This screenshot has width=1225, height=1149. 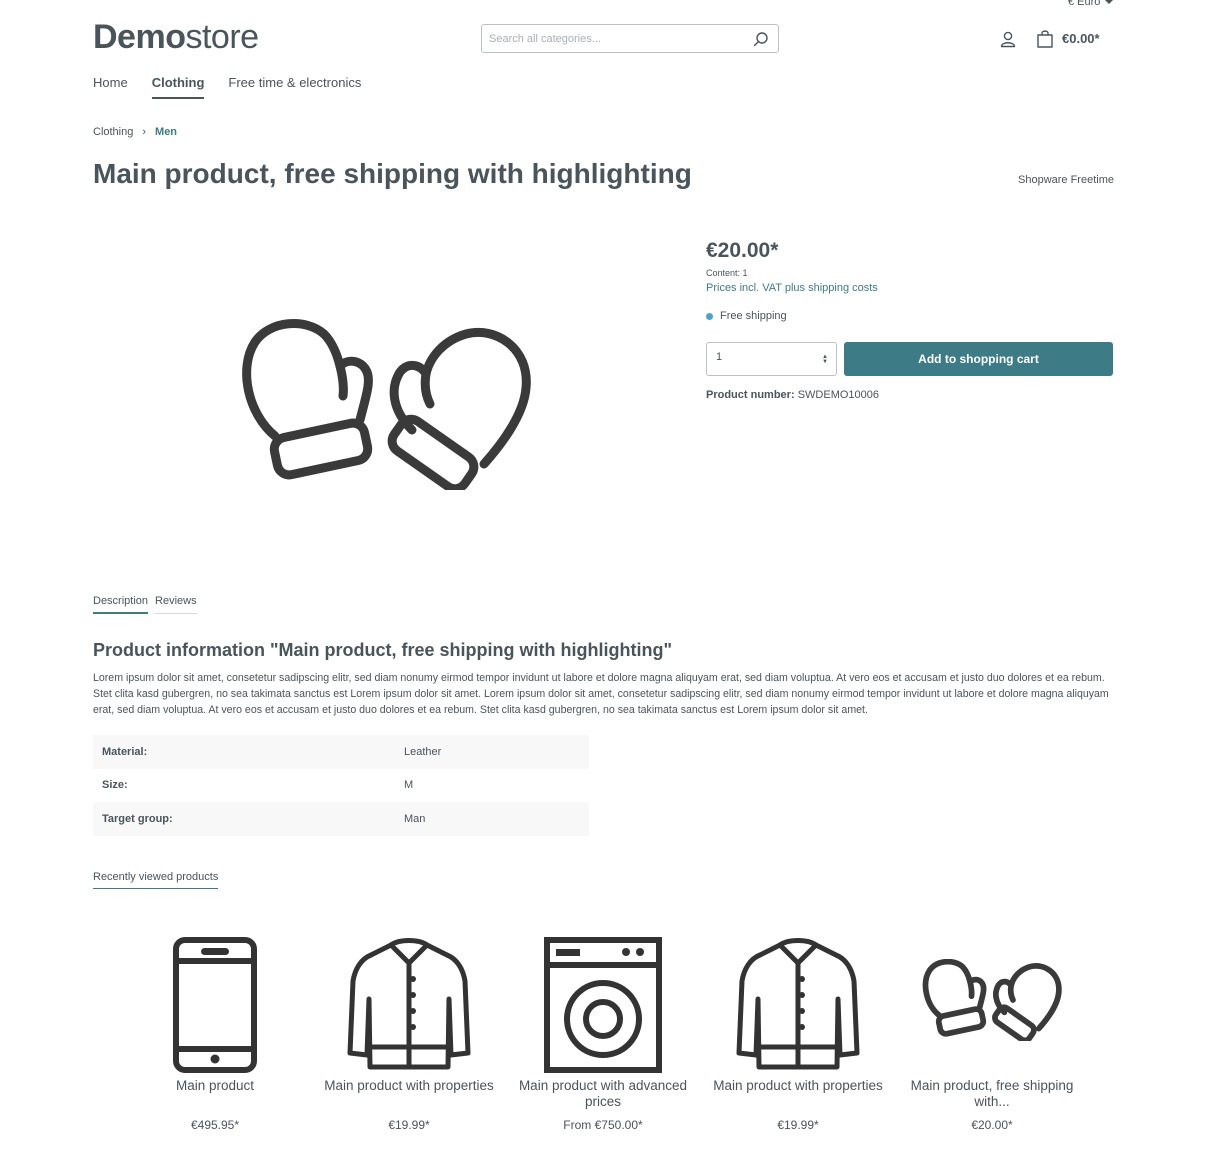 I want to click on product-content-unit: Content: 1, so click(x=727, y=273).